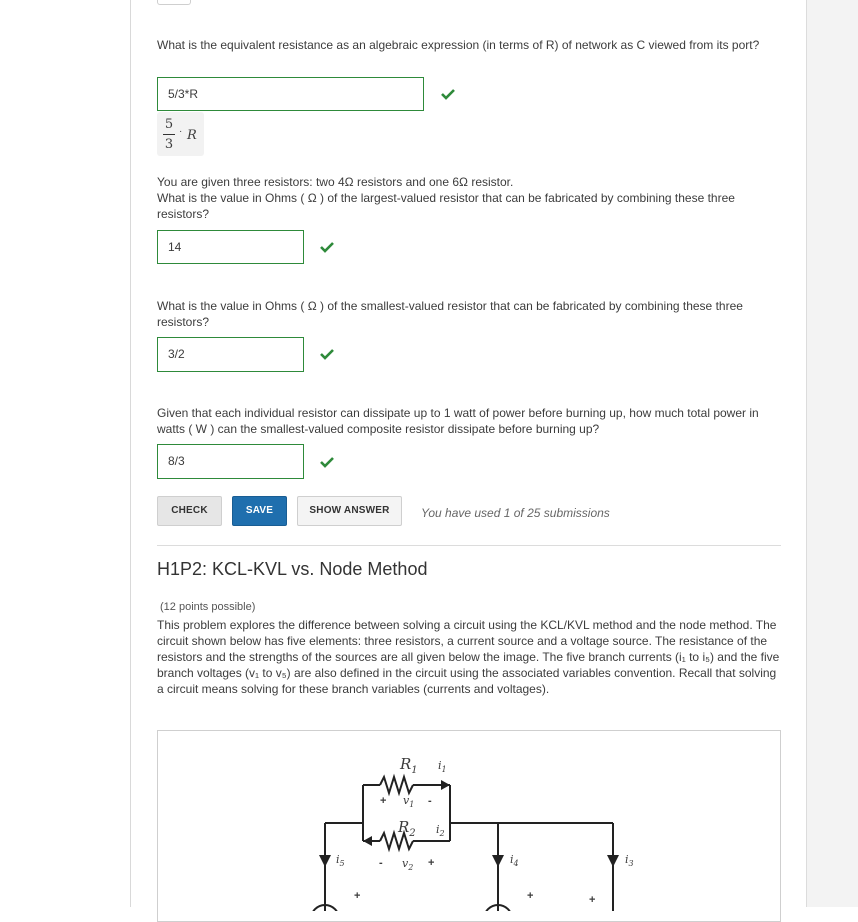  What do you see at coordinates (414, 770) in the screenshot?
I see `r1-subscript: 1` at bounding box center [414, 770].